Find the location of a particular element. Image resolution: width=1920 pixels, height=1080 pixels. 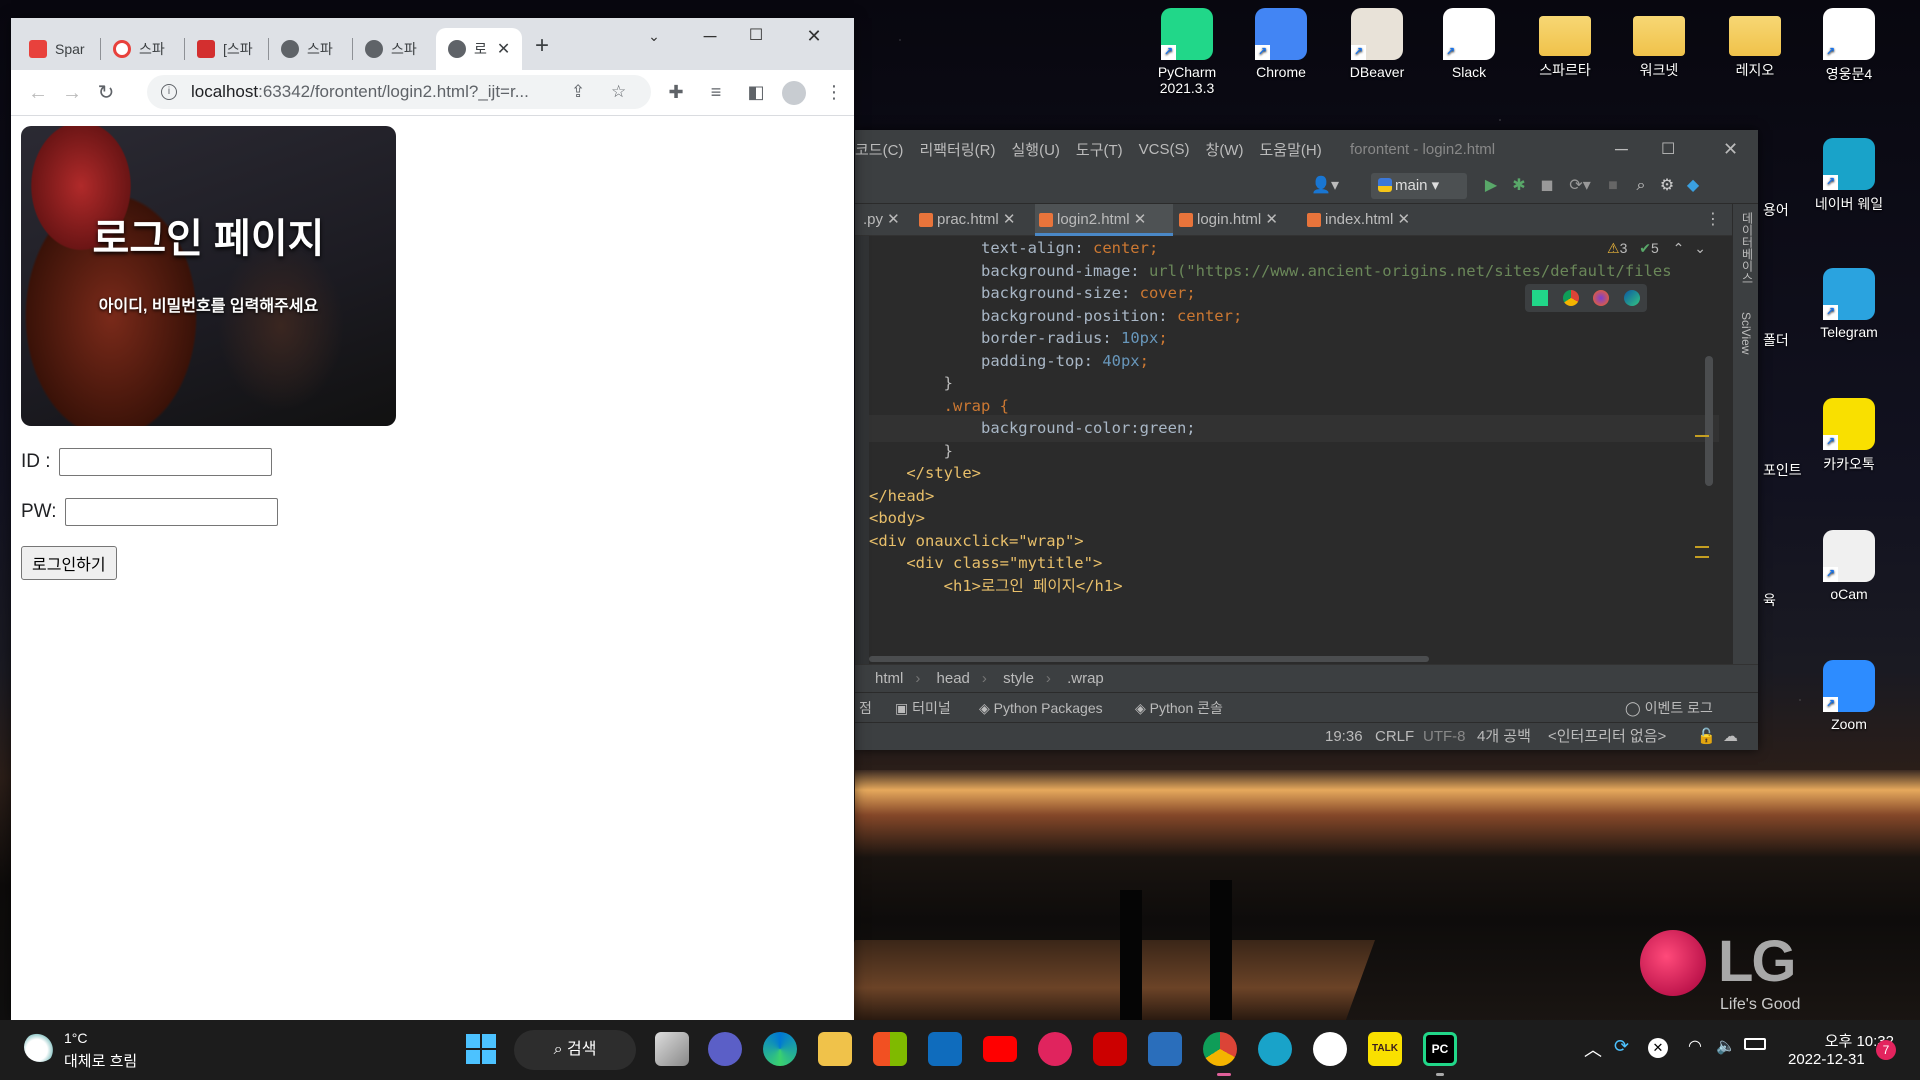

maximize-icon: ☐ is located at coordinates (756, 38).